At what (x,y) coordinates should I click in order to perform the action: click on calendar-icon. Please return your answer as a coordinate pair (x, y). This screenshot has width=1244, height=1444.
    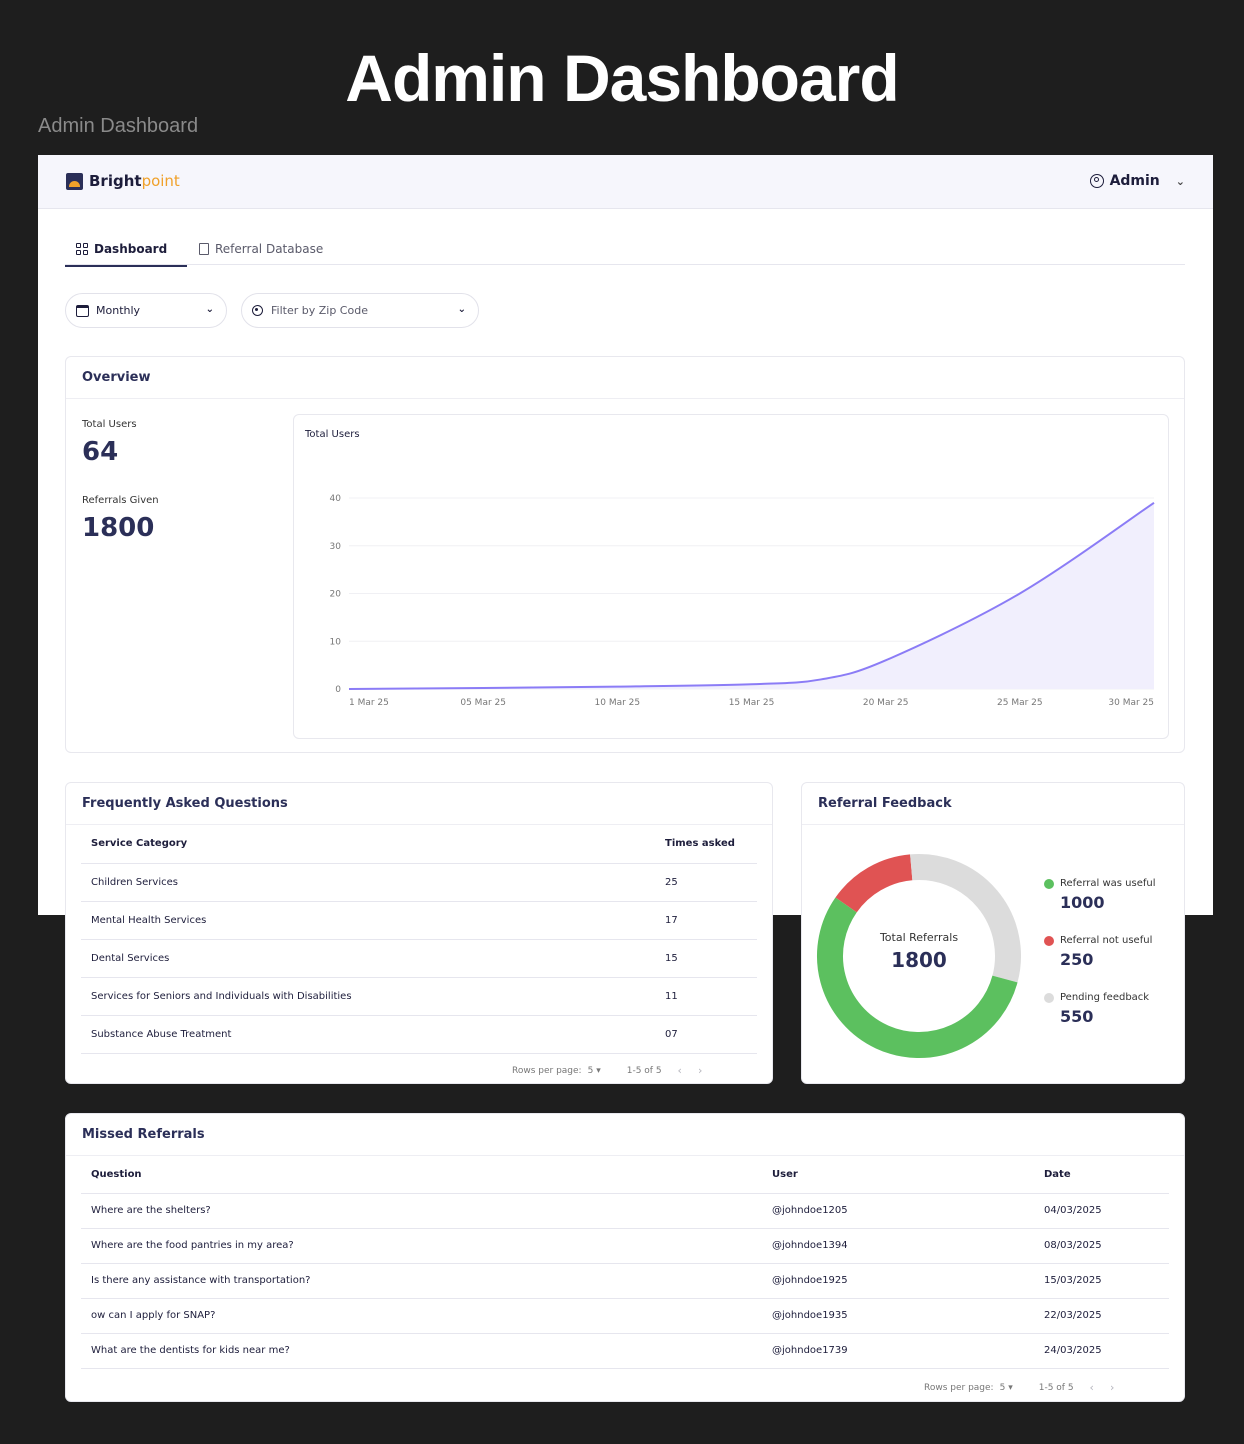
    Looking at the image, I should click on (82, 310).